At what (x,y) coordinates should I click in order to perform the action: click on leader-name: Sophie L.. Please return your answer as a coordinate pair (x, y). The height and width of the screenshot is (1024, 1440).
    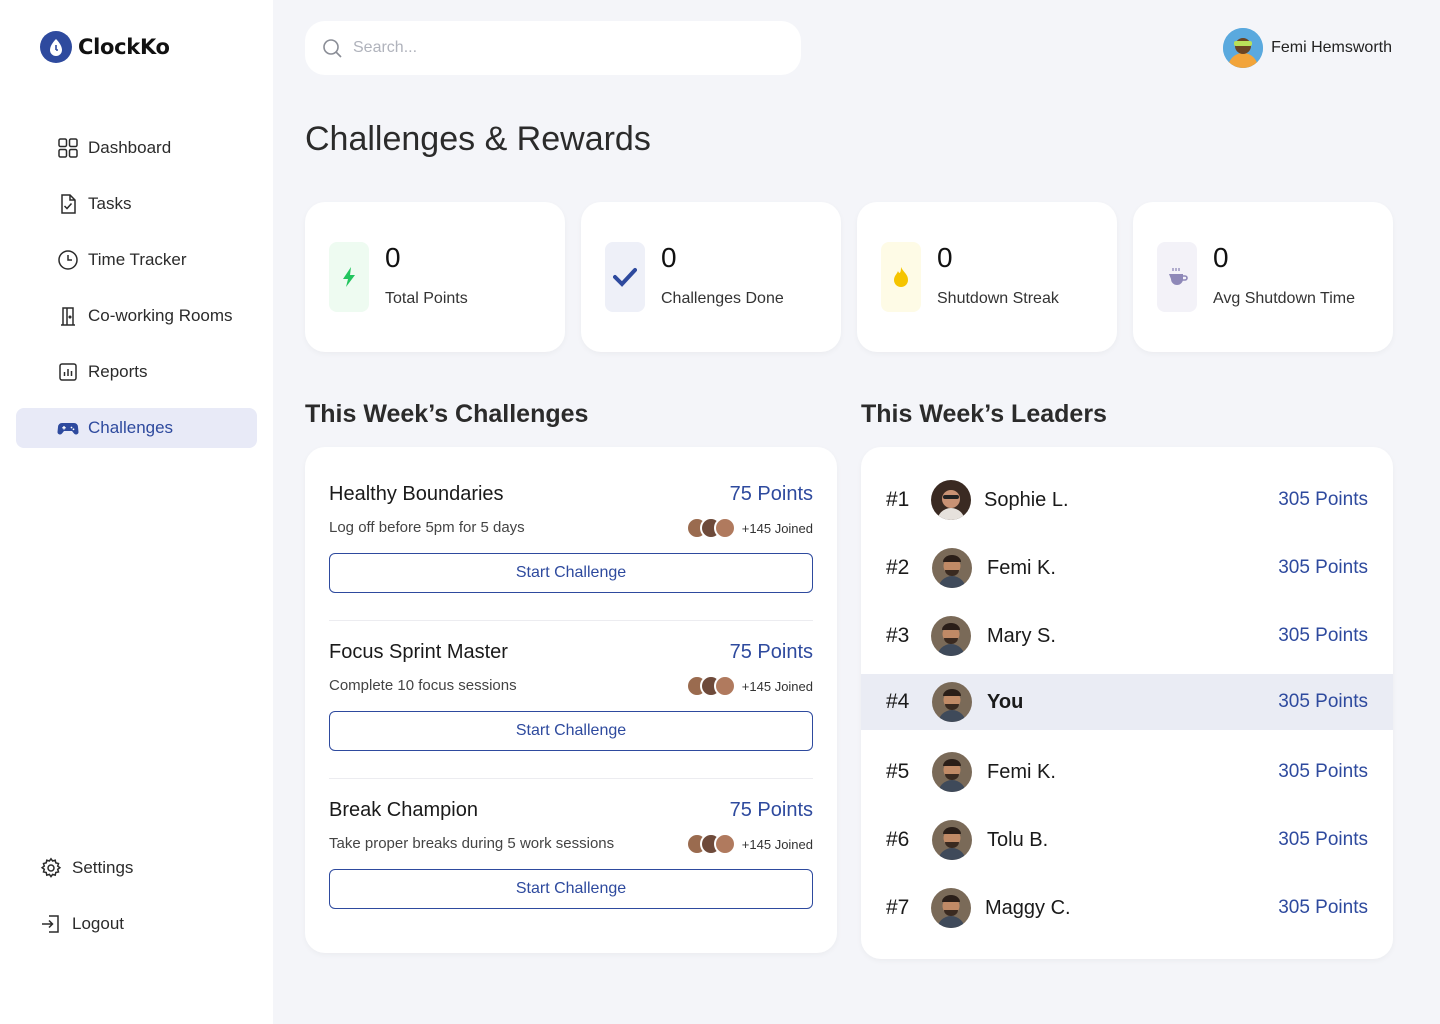
    Looking at the image, I should click on (1026, 499).